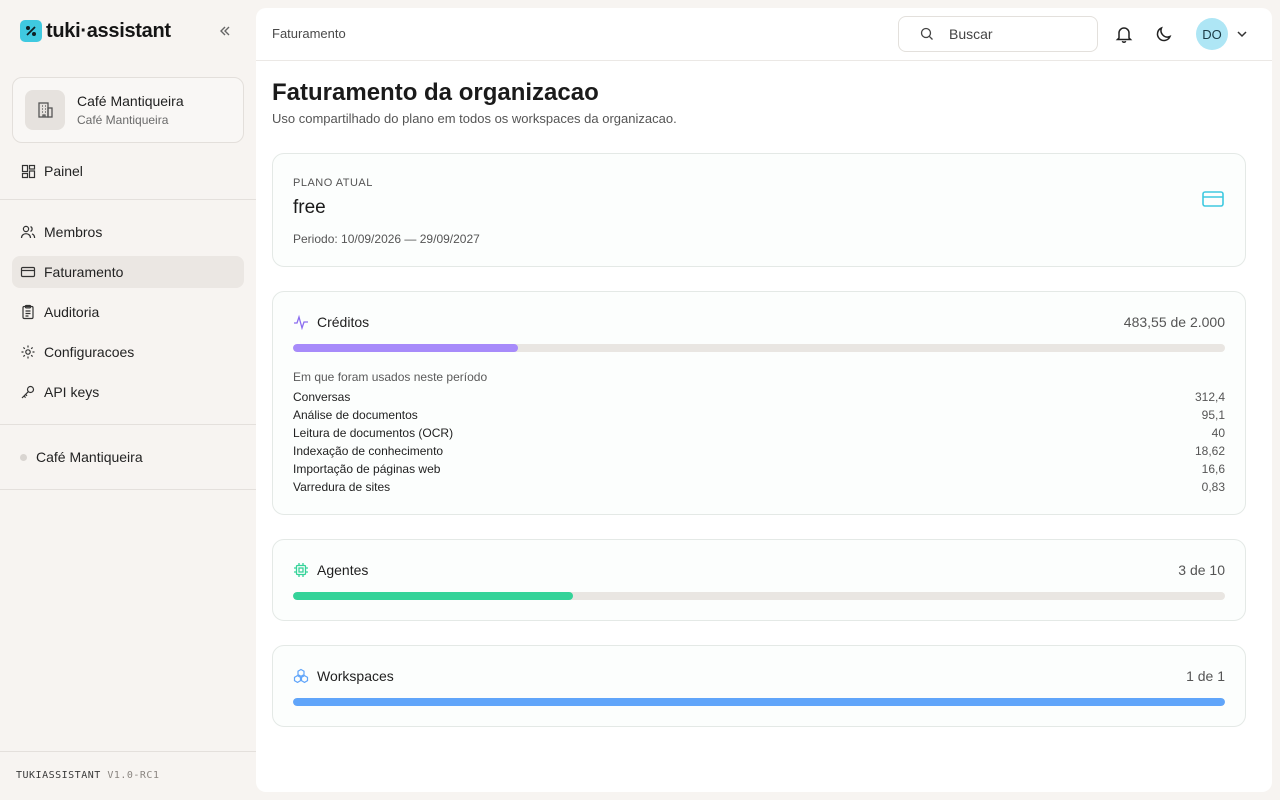 The image size is (1280, 800). What do you see at coordinates (1124, 34) in the screenshot?
I see `bell-icon` at bounding box center [1124, 34].